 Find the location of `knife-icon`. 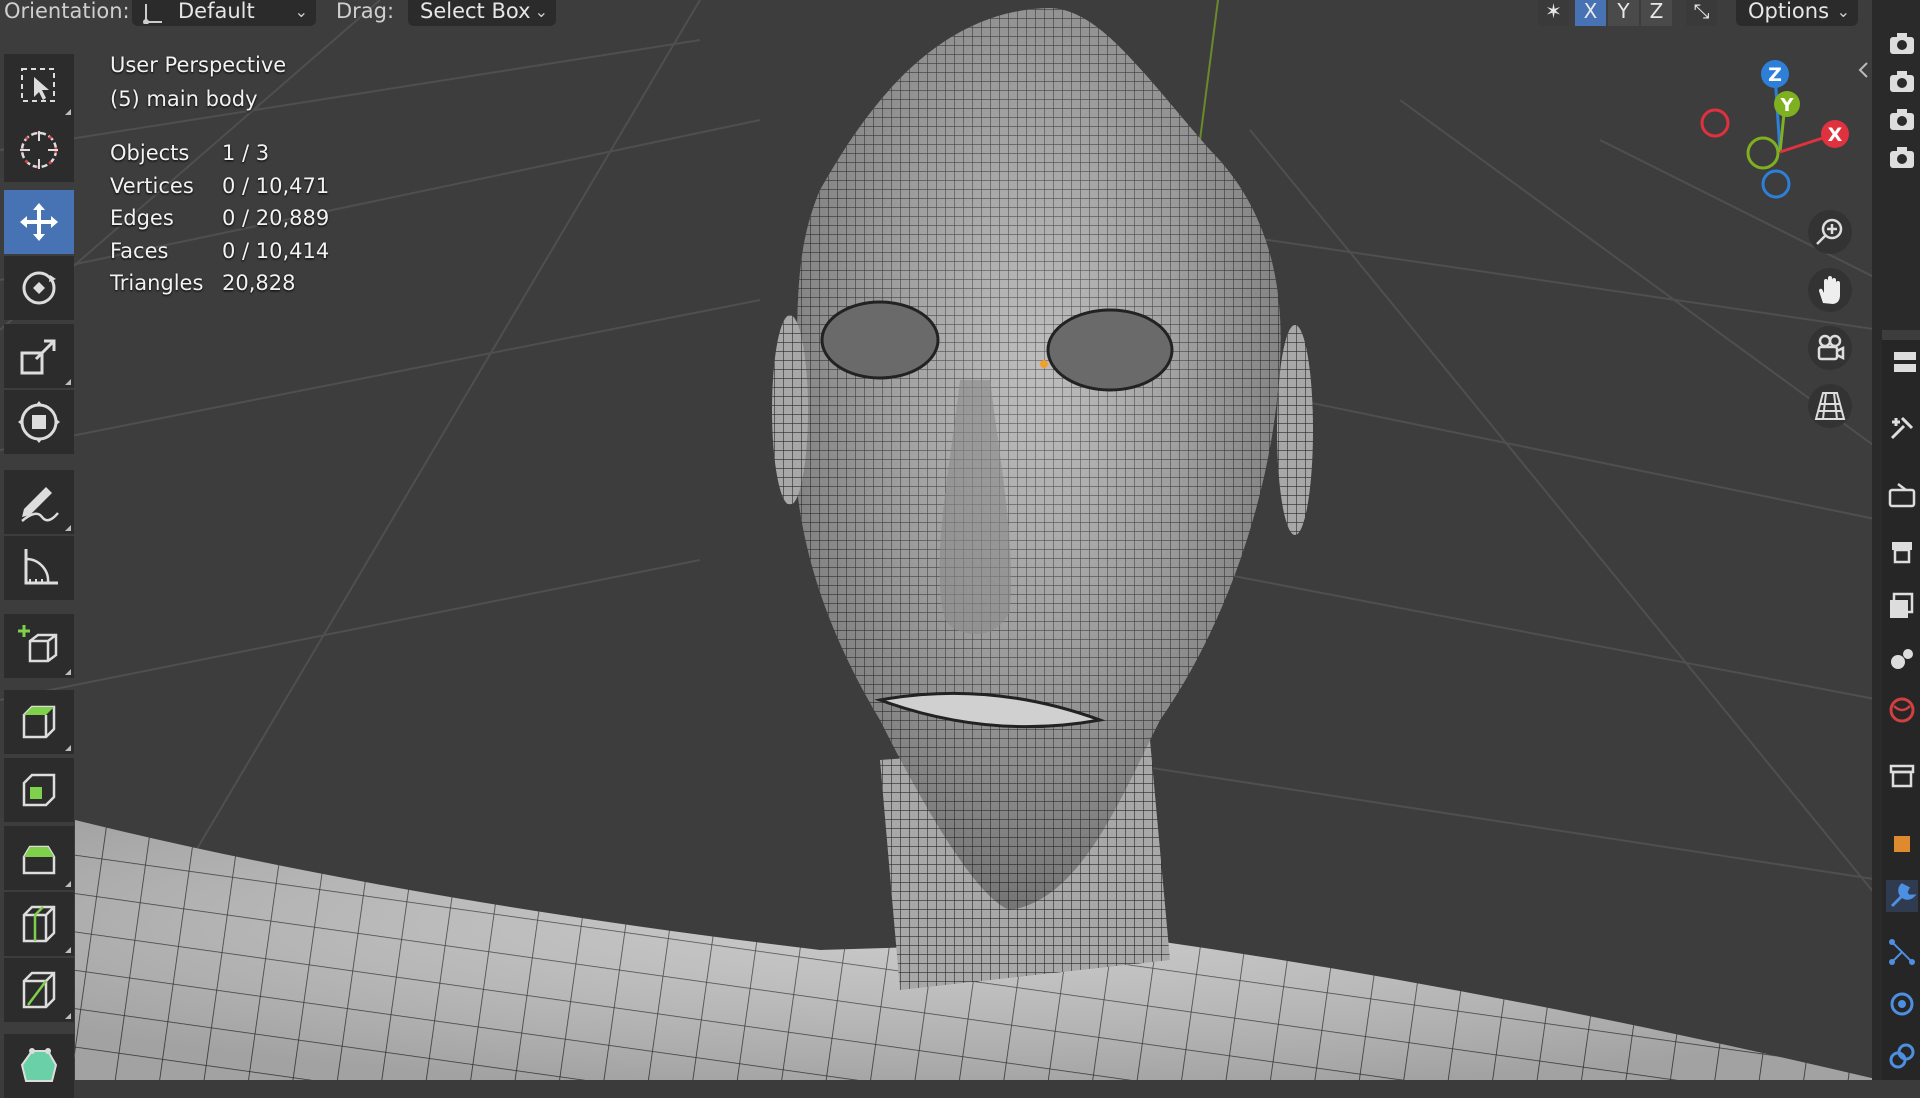

knife-icon is located at coordinates (39, 990).